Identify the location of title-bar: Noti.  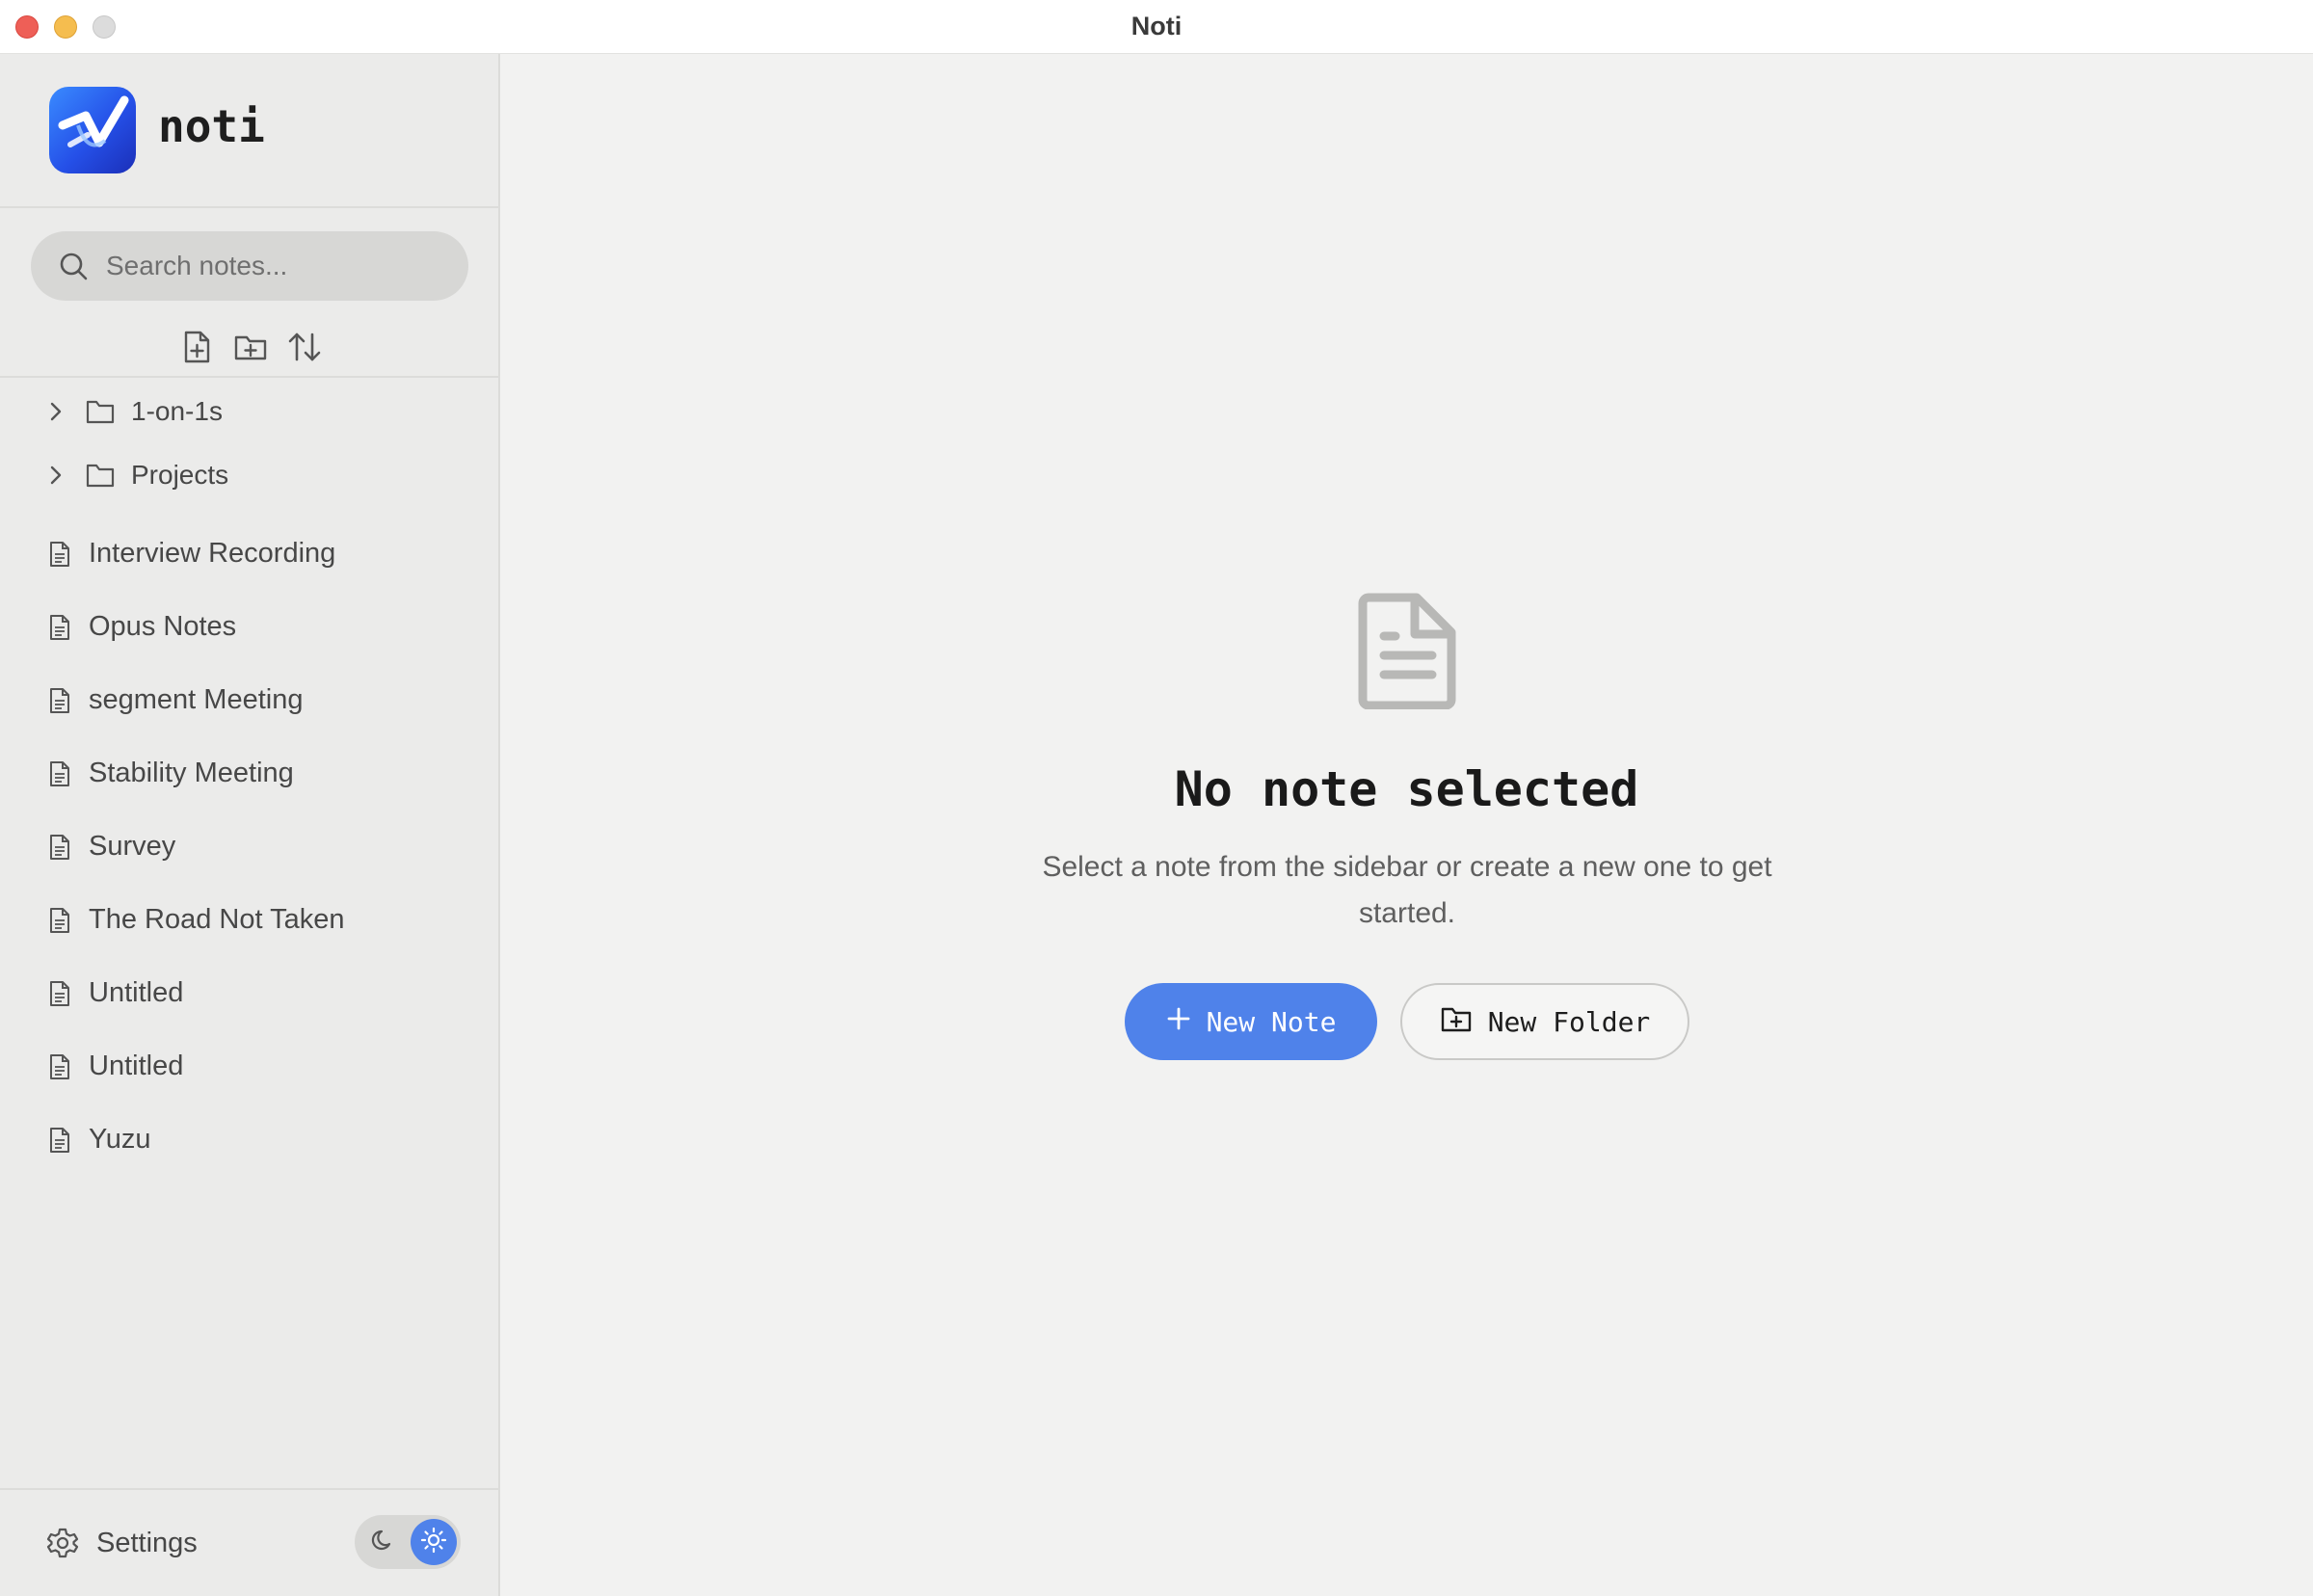
(1156, 27).